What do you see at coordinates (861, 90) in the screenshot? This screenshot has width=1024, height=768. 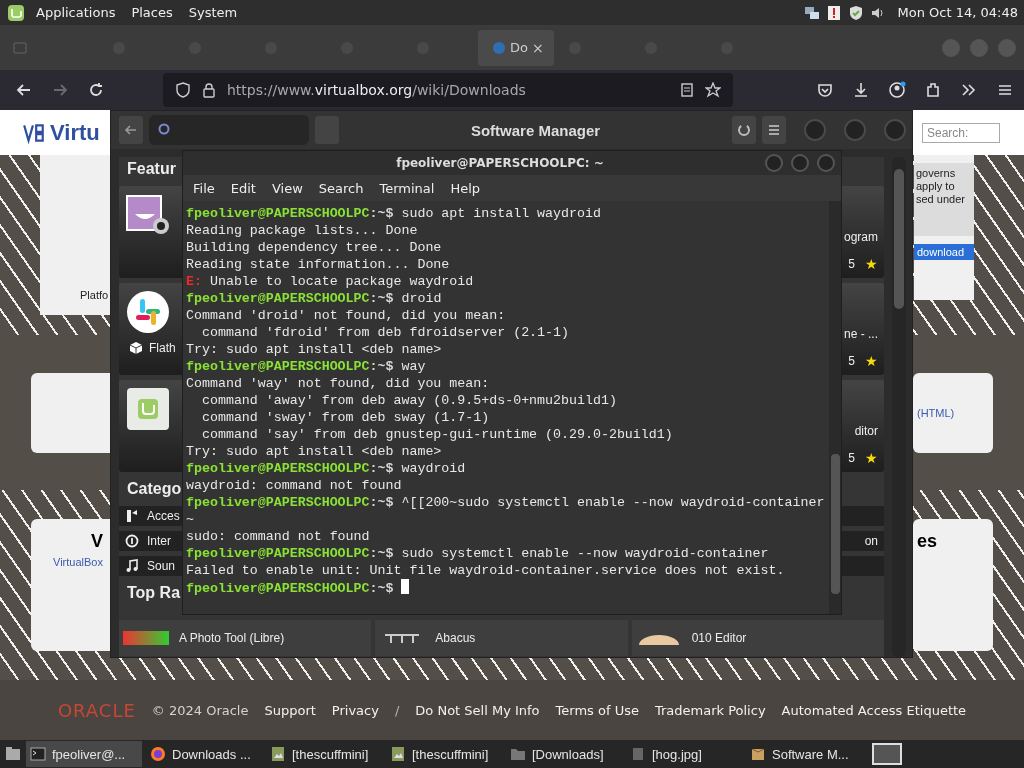 I see `download-icon` at bounding box center [861, 90].